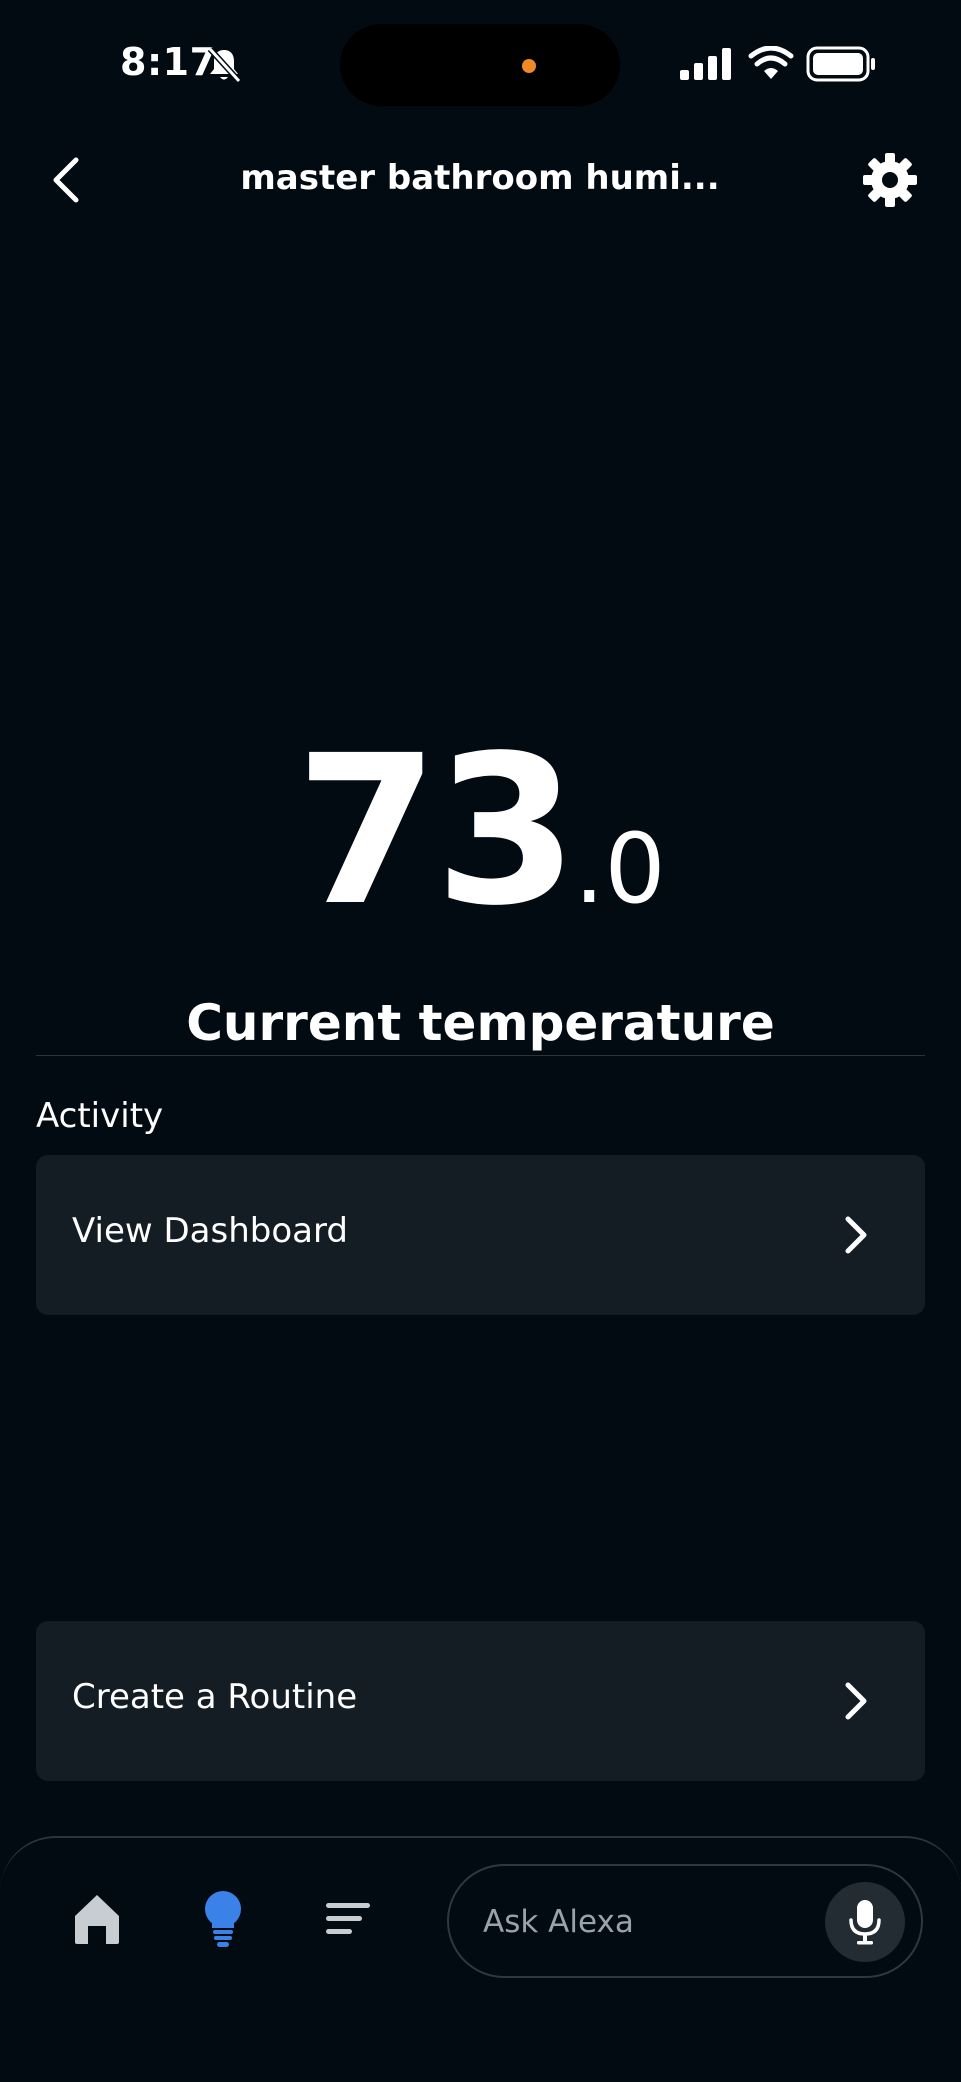 The height and width of the screenshot is (2082, 961). Describe the element at coordinates (480, 1235) in the screenshot. I see `view-dashboard-button: View Dashboard` at that location.